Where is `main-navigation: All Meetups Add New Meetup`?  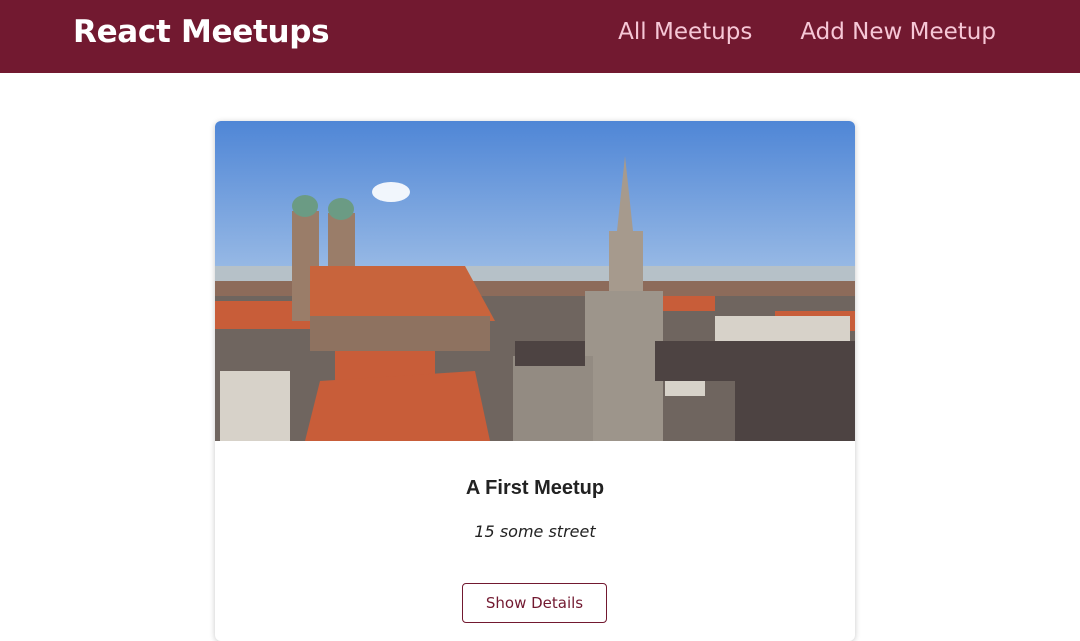 main-navigation: All Meetups Add New Meetup is located at coordinates (807, 32).